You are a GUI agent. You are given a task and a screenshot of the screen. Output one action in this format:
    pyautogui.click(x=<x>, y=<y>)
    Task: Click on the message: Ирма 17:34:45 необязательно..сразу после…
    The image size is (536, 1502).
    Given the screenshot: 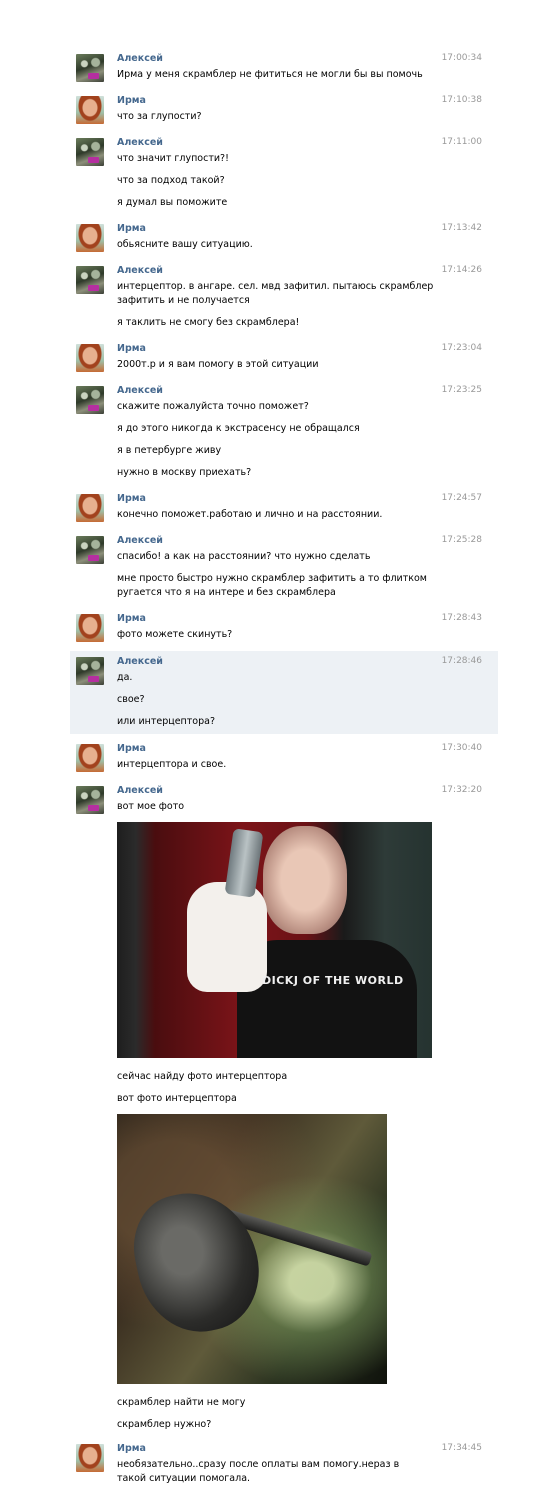 What is the action you would take?
    pyautogui.click(x=284, y=1467)
    